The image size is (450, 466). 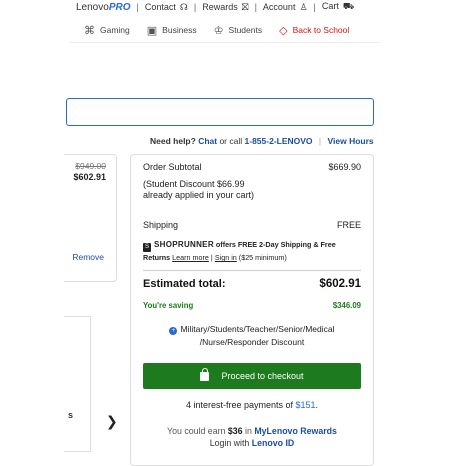 I want to click on nav-item-students: ♔ Students, so click(x=238, y=30).